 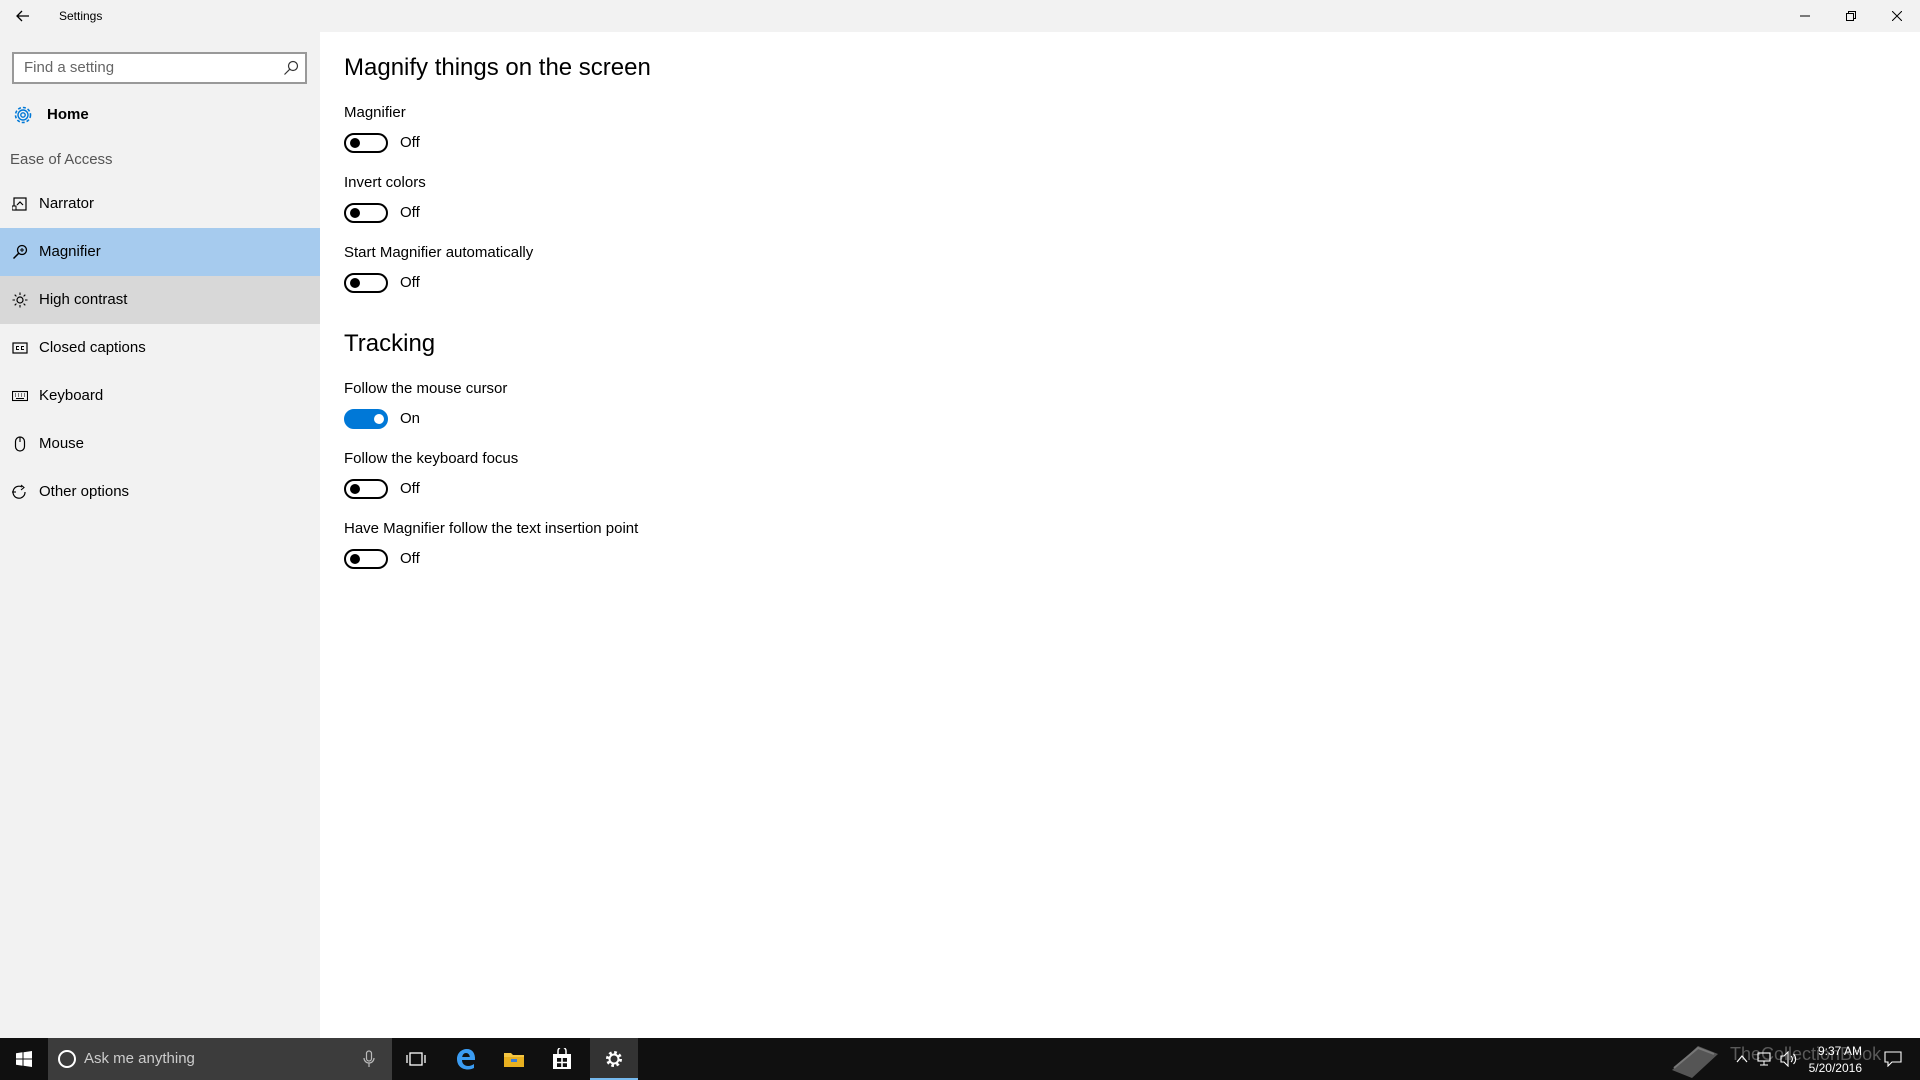 I want to click on task-view-button, so click(x=416, y=1059).